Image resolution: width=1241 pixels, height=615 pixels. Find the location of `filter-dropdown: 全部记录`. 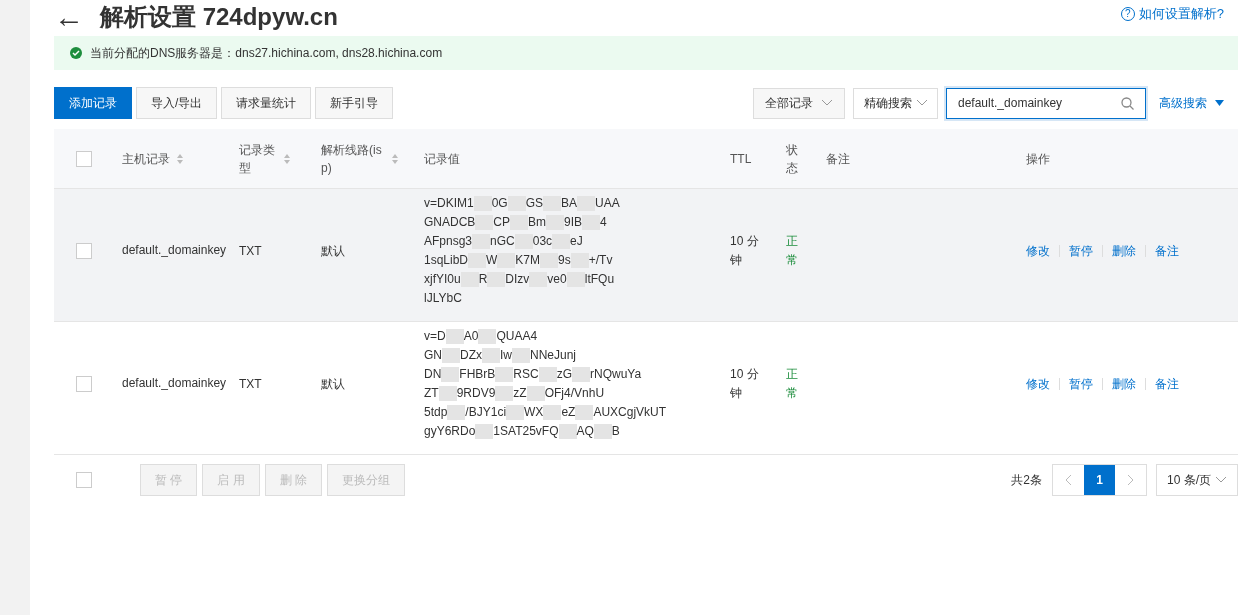

filter-dropdown: 全部记录 is located at coordinates (799, 103).